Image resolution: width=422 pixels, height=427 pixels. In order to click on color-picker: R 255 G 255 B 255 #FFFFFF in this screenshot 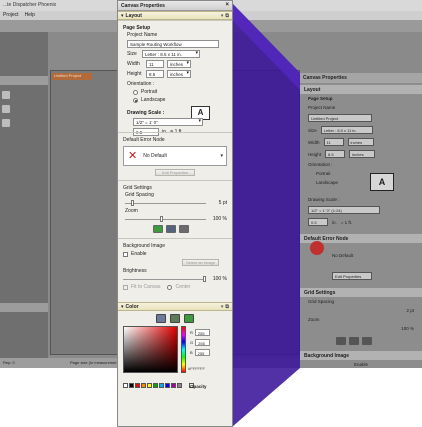, I will do `click(175, 354)`.